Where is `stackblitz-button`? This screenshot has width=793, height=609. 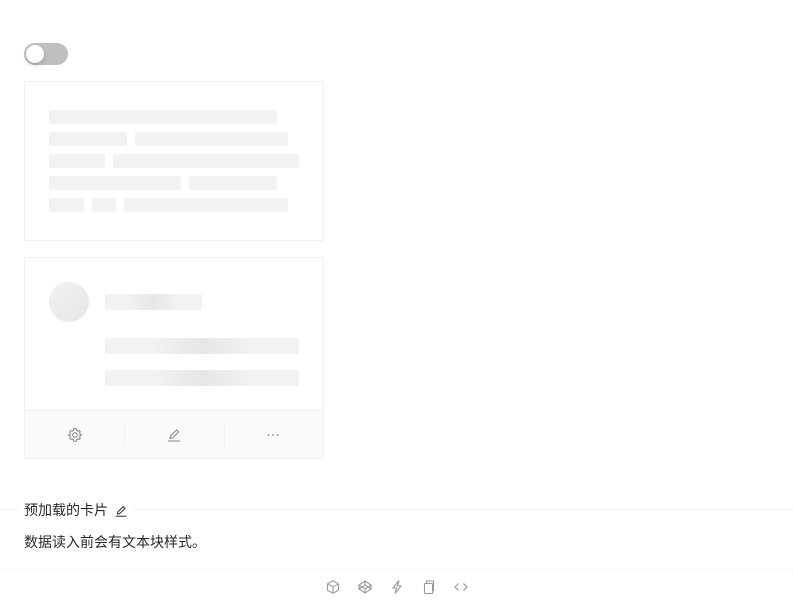 stackblitz-button is located at coordinates (397, 587).